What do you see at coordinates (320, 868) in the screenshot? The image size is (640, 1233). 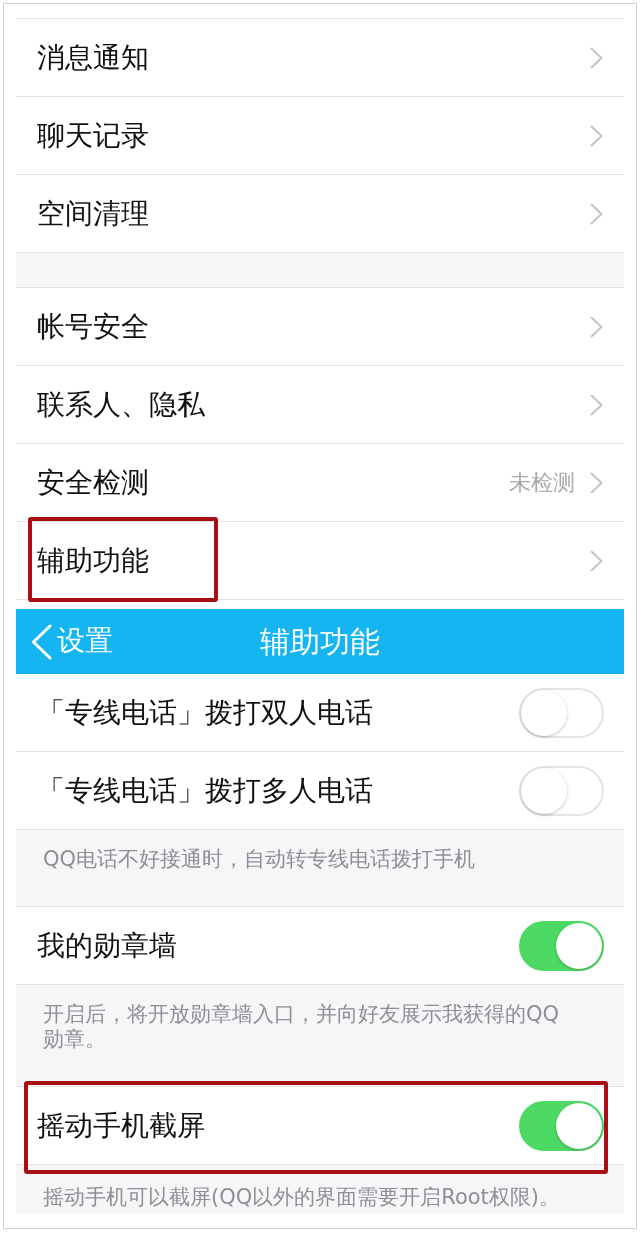 I see `description-text: QQ电话不好接通时，自动转专线电话拨打手机` at bounding box center [320, 868].